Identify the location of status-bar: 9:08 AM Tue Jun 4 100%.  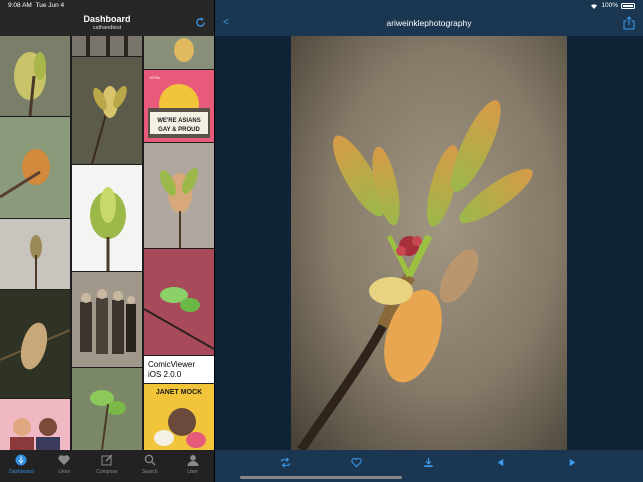
(321, 6).